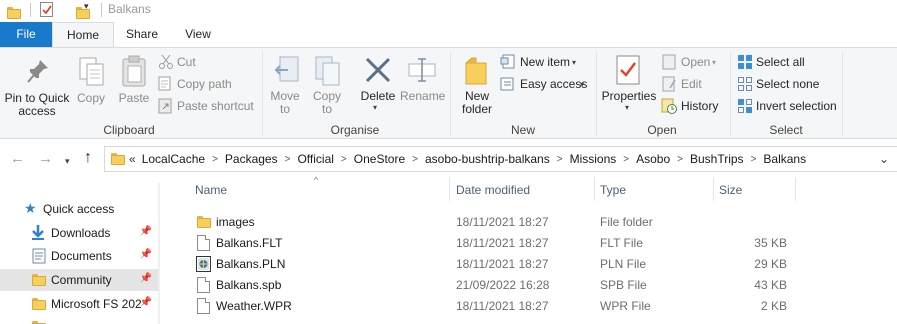  What do you see at coordinates (38, 234) in the screenshot?
I see `download-arrow-icon` at bounding box center [38, 234].